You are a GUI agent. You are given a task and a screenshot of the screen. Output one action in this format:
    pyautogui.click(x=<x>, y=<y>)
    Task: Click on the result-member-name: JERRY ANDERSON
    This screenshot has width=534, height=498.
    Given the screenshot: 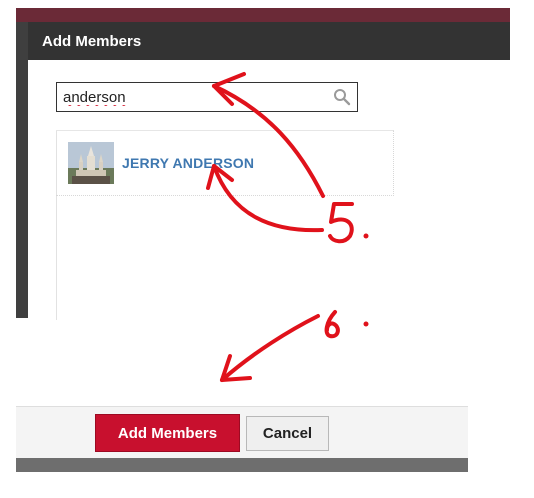 What is the action you would take?
    pyautogui.click(x=188, y=163)
    